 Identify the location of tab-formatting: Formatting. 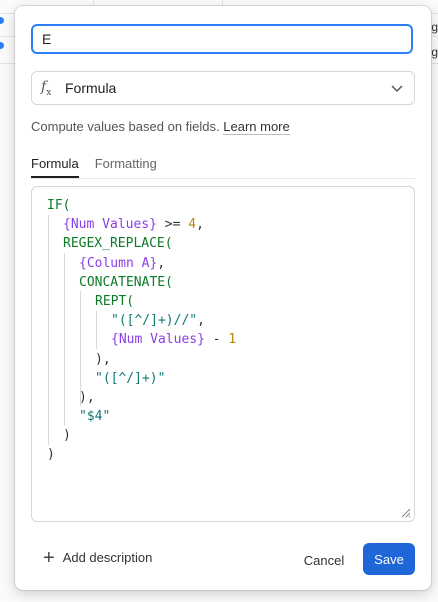
(126, 167).